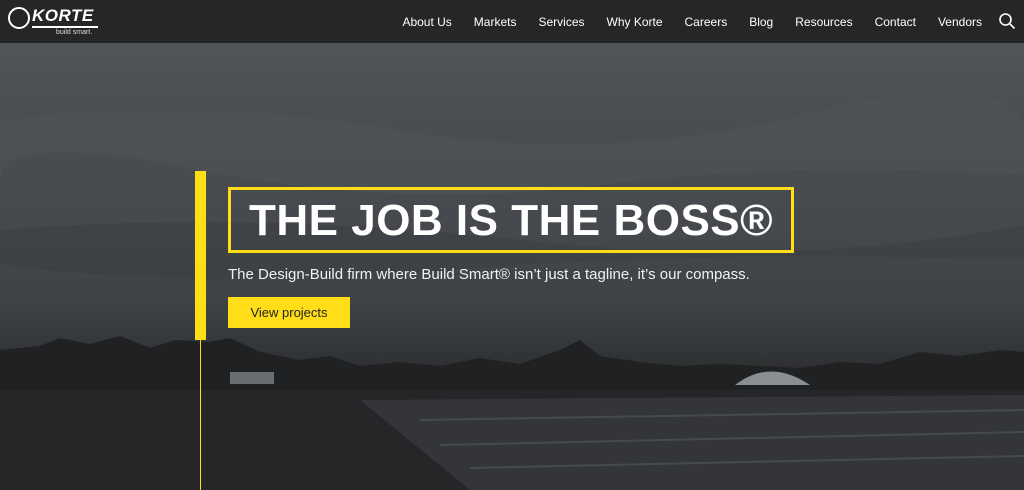  I want to click on nav-blog: Blog, so click(761, 22).